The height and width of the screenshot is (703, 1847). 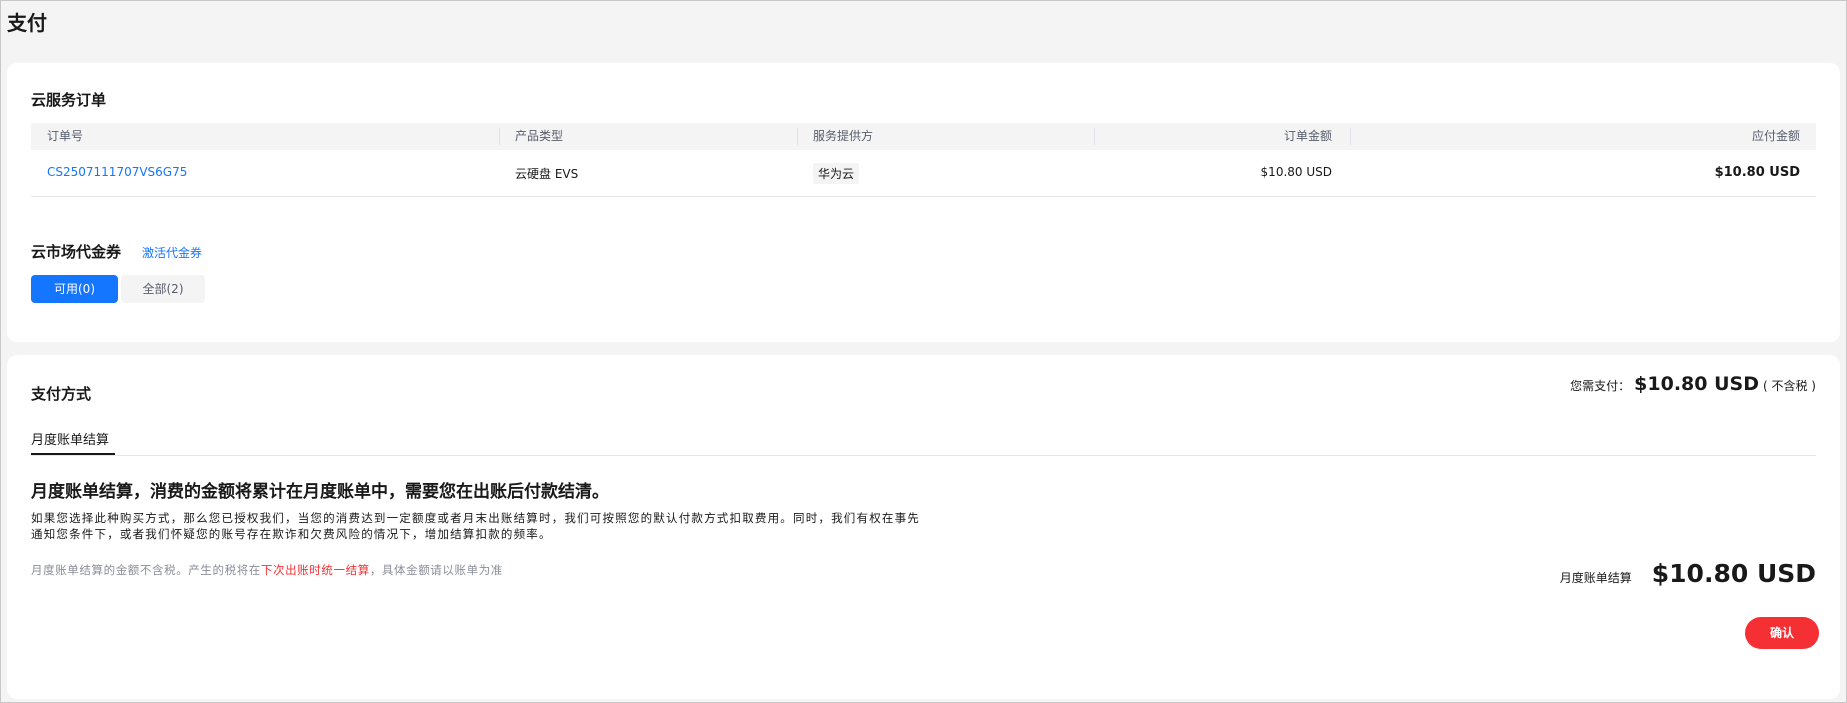 What do you see at coordinates (1696, 384) in the screenshot?
I see `need-pay-amount: $10.80 USD` at bounding box center [1696, 384].